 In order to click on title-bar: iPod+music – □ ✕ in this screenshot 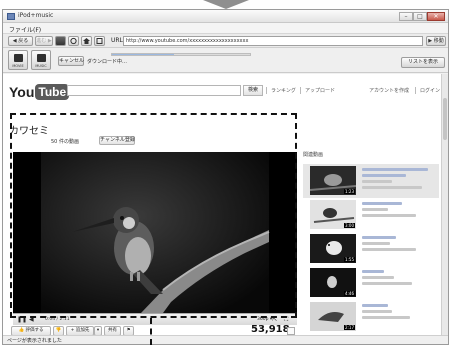, I will do `click(225, 16)`.